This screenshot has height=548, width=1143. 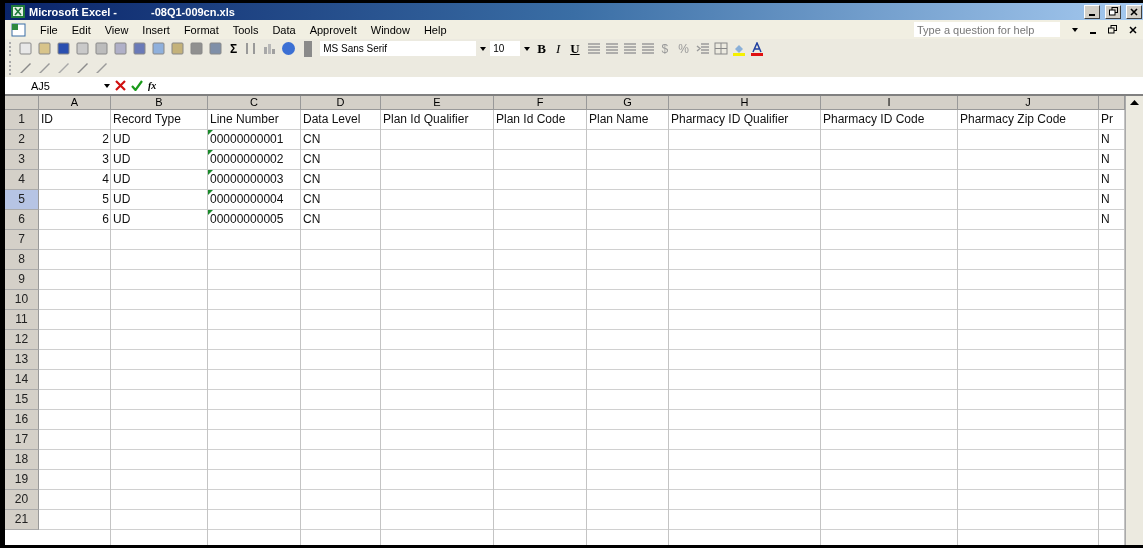 What do you see at coordinates (541, 48) in the screenshot?
I see `bold-button: B` at bounding box center [541, 48].